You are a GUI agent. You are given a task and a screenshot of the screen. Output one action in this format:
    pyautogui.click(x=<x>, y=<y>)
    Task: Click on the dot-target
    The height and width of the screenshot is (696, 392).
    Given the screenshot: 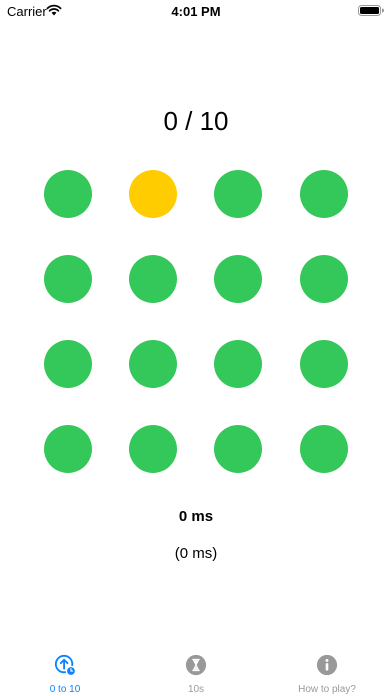 What is the action you would take?
    pyautogui.click(x=153, y=194)
    